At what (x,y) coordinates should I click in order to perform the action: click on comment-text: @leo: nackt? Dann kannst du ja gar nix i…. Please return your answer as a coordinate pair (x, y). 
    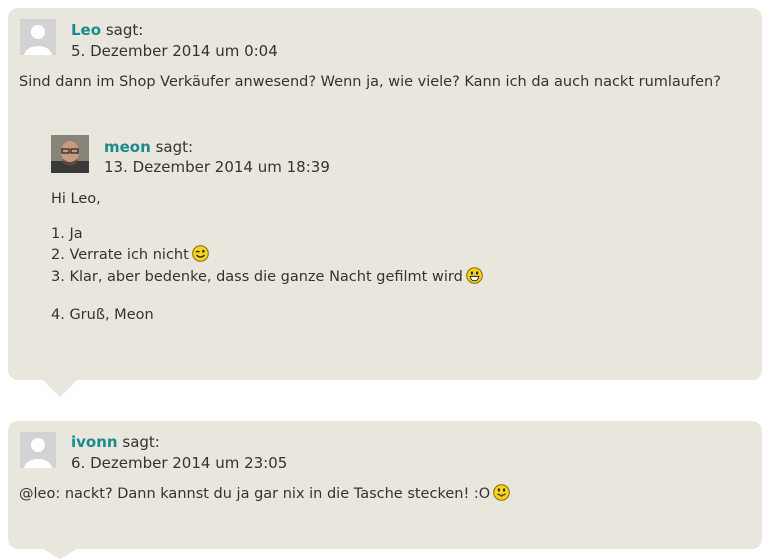
    Looking at the image, I should click on (264, 495).